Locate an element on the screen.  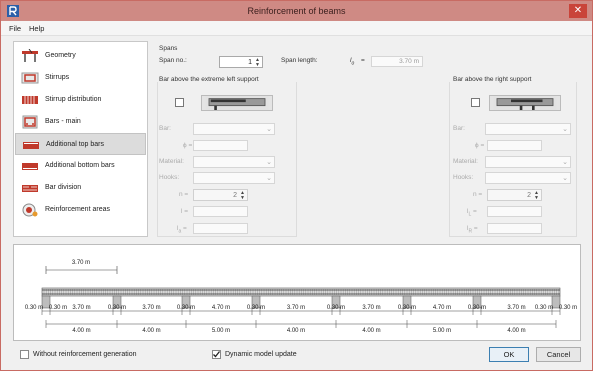
sidebar-item-reinforcement-areas: Reinforcement areas is located at coordinates (80, 210).